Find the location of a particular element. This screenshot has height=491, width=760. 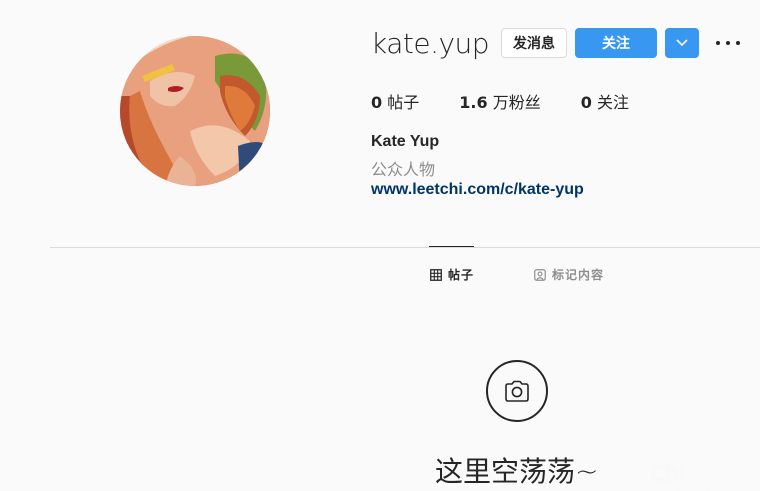

grid-icon is located at coordinates (436, 274).